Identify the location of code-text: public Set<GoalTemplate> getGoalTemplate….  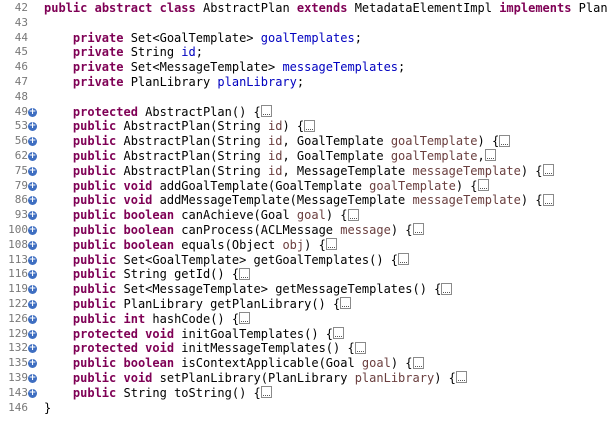
(227, 260).